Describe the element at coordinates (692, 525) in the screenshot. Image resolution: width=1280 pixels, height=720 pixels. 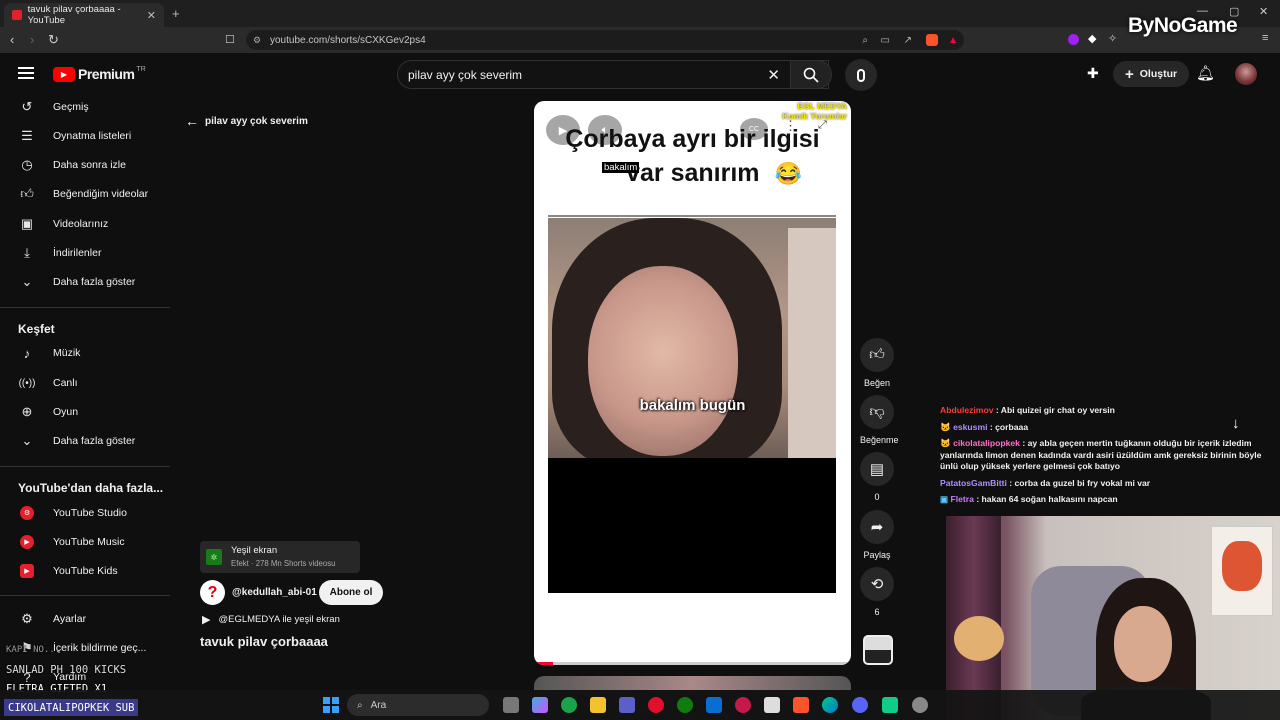
I see `black-overlay` at that location.